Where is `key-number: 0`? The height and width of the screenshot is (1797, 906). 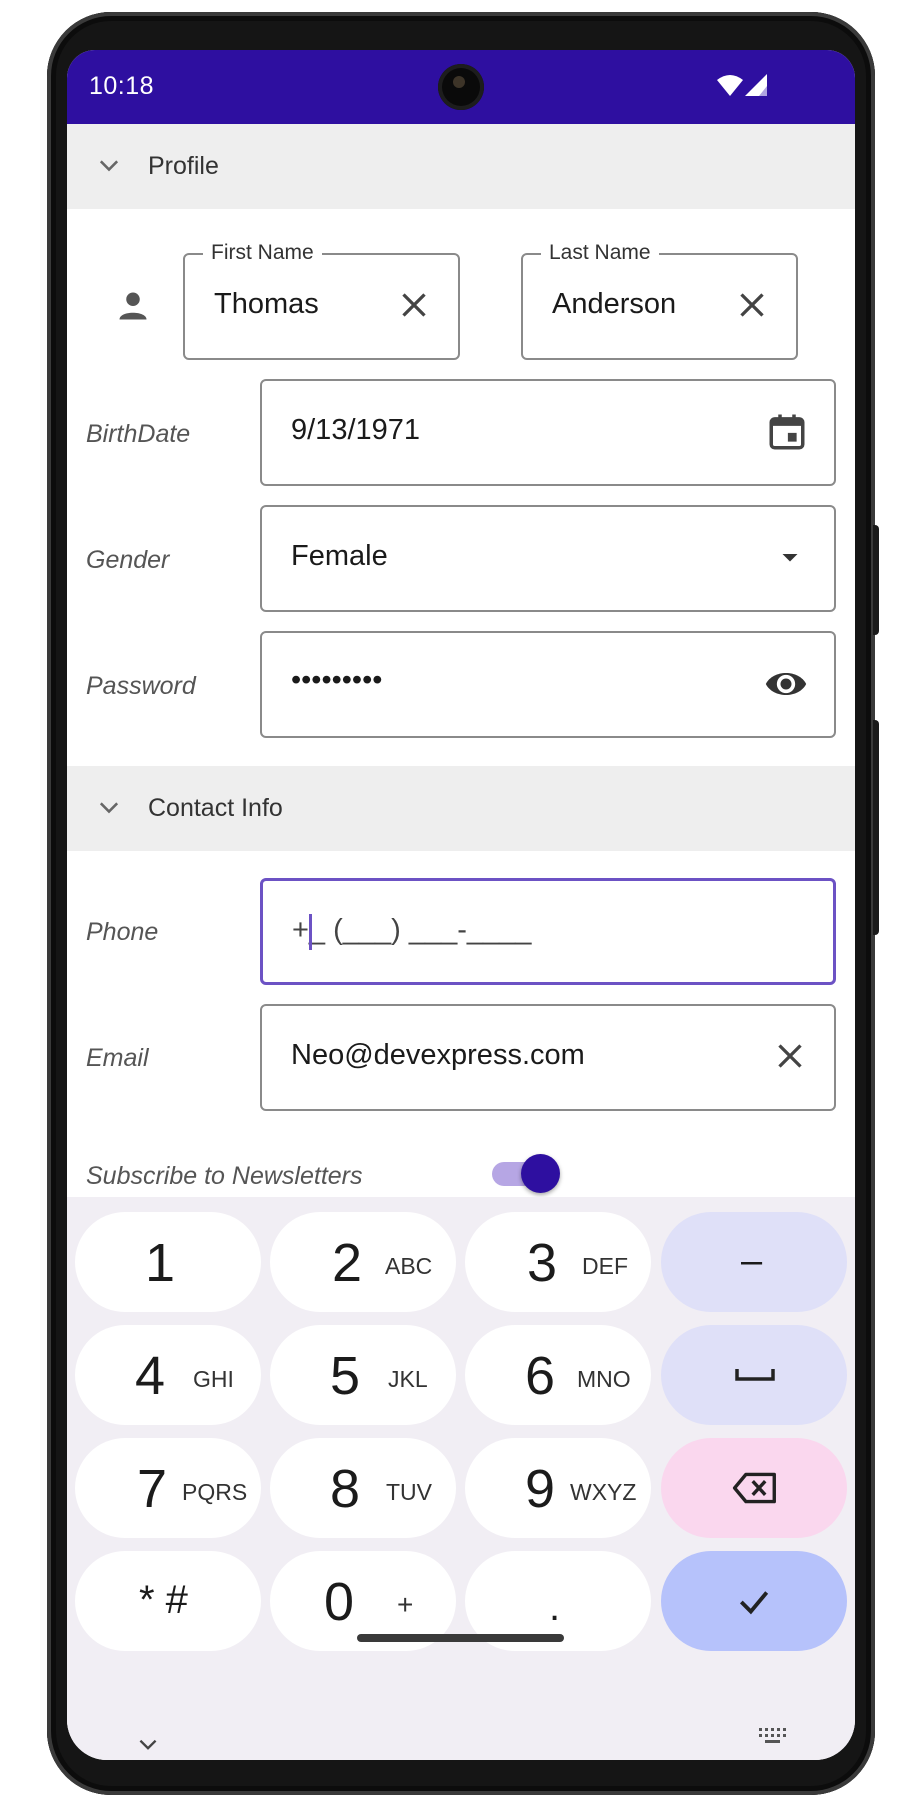
key-number: 0 is located at coordinates (339, 1602).